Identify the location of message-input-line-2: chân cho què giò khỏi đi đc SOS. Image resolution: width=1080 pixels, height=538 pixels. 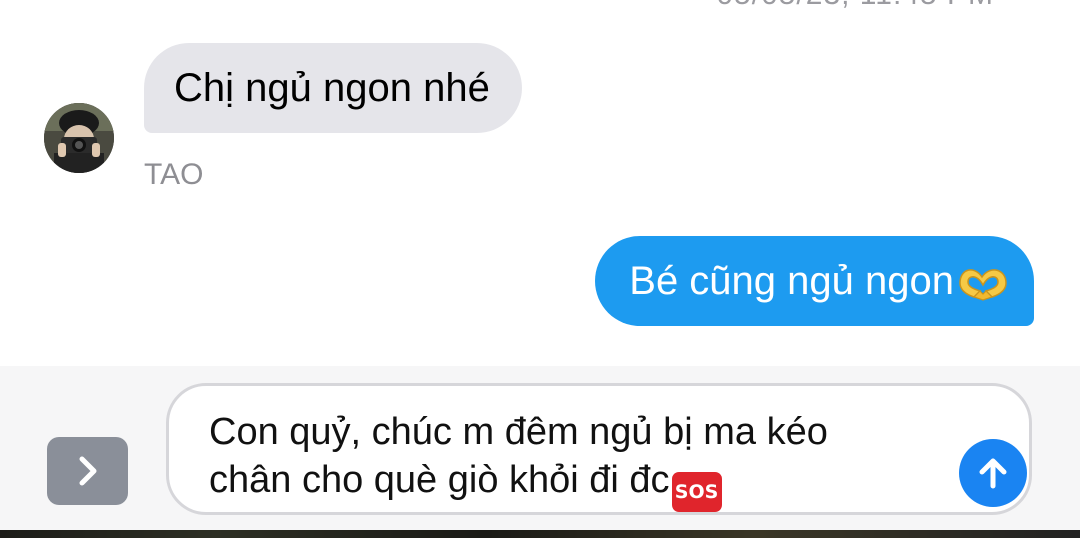
(579, 484).